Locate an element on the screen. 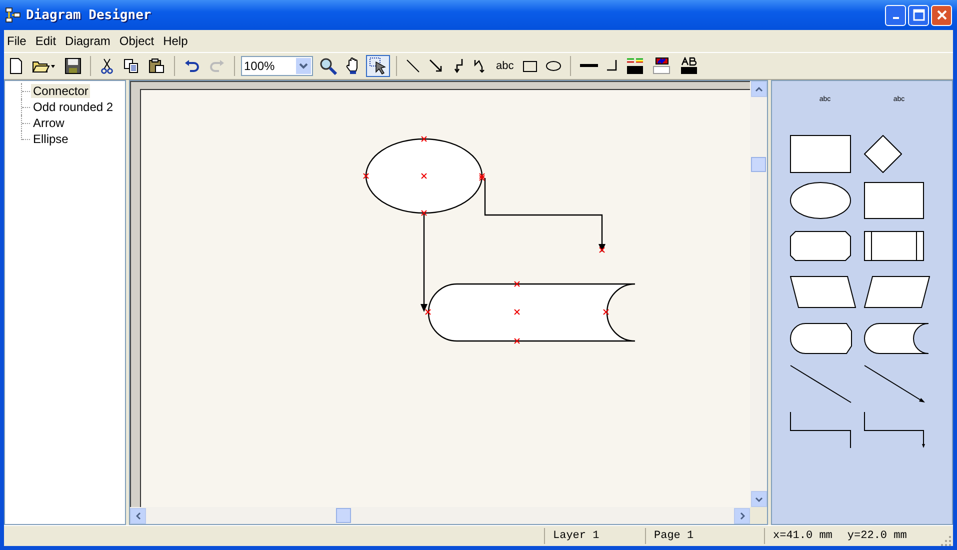 The width and height of the screenshot is (957, 550). menu-item: Object is located at coordinates (136, 41).